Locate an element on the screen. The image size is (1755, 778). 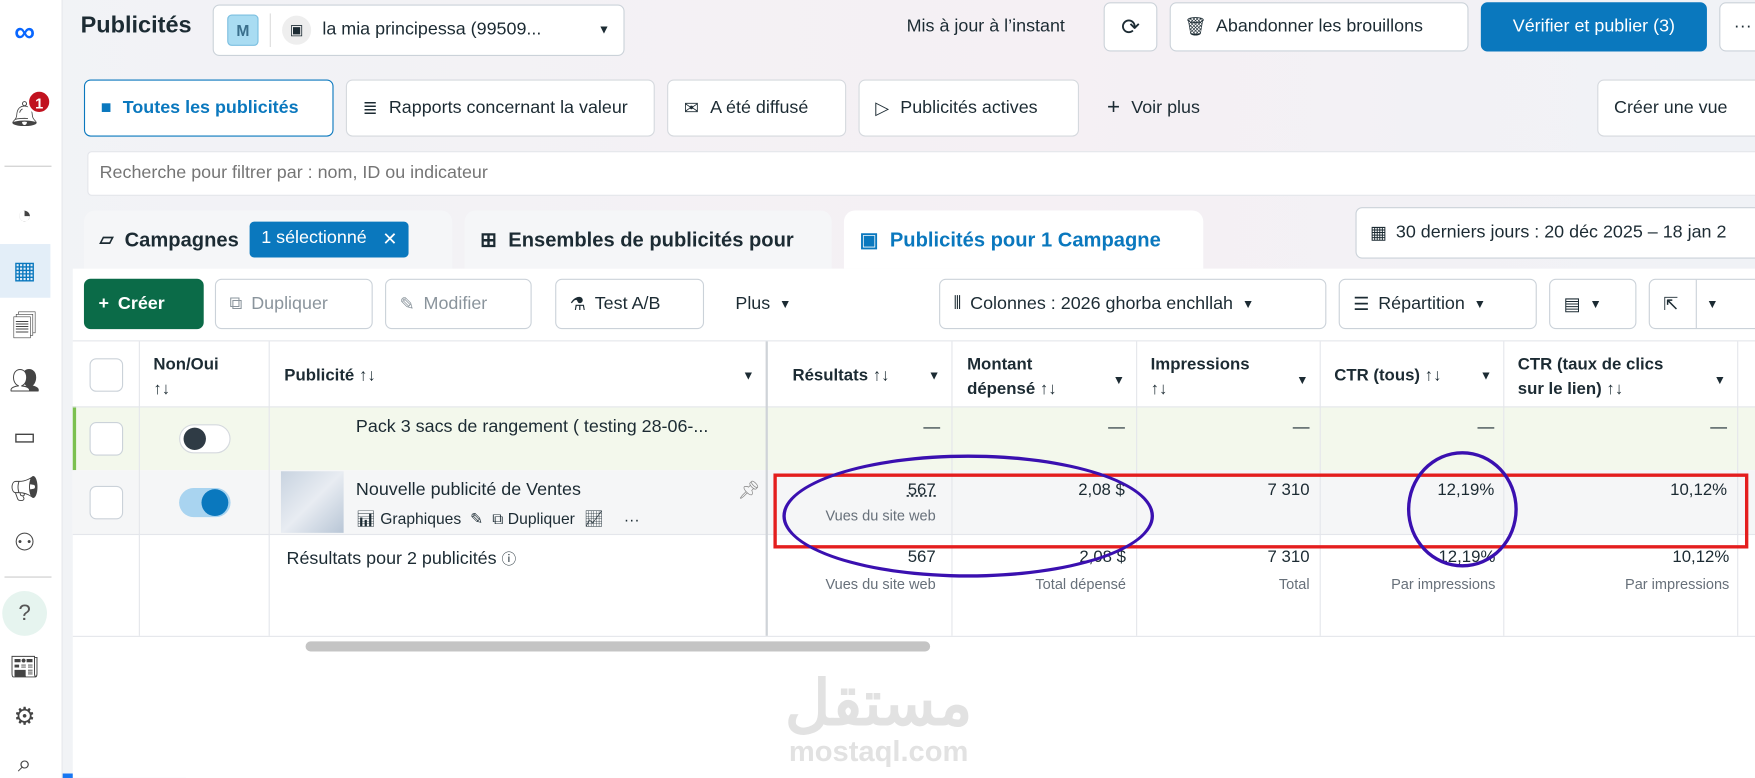
tab-delivered: ✉ A été diffusé is located at coordinates (757, 108).